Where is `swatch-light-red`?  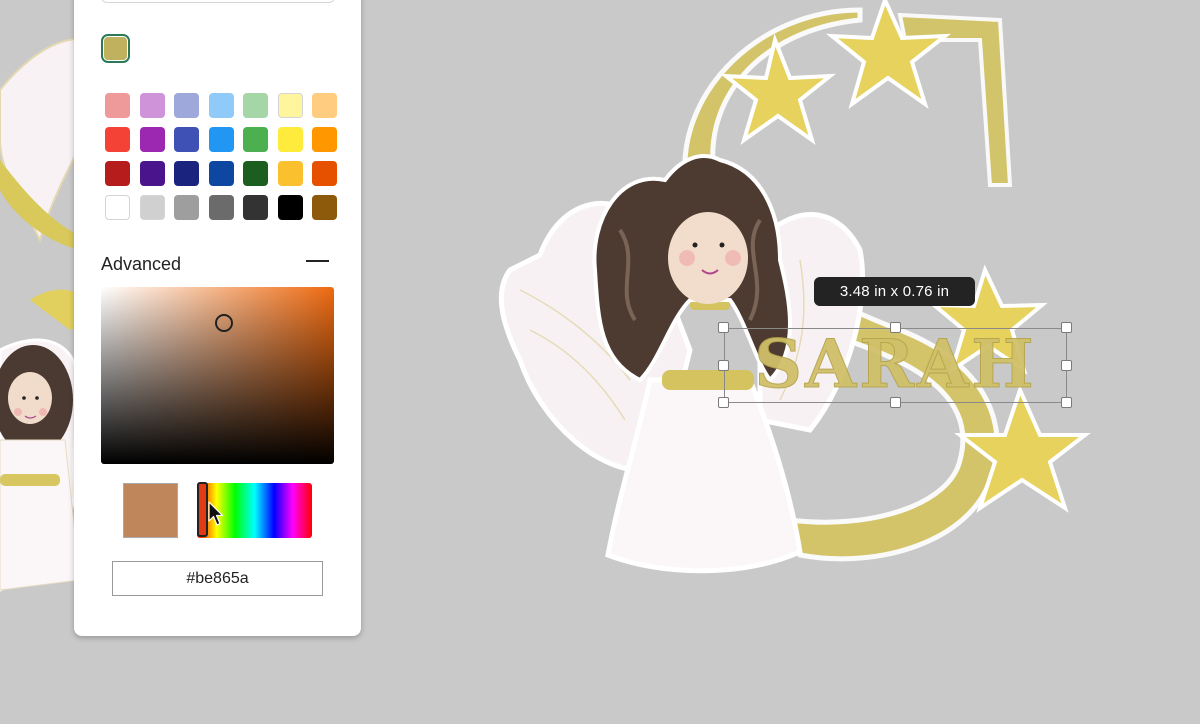
swatch-light-red is located at coordinates (117, 105).